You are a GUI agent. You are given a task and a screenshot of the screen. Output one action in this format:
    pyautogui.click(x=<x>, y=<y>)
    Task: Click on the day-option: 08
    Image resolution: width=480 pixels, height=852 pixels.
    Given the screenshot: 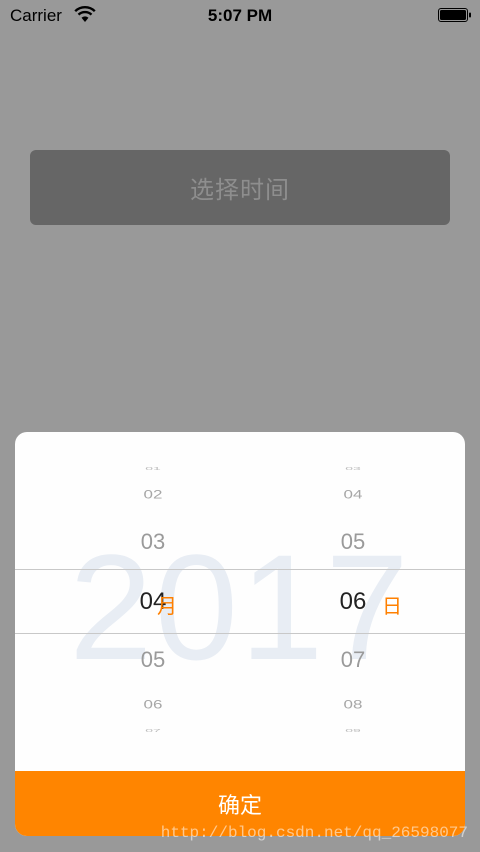 What is the action you would take?
    pyautogui.click(x=353, y=705)
    